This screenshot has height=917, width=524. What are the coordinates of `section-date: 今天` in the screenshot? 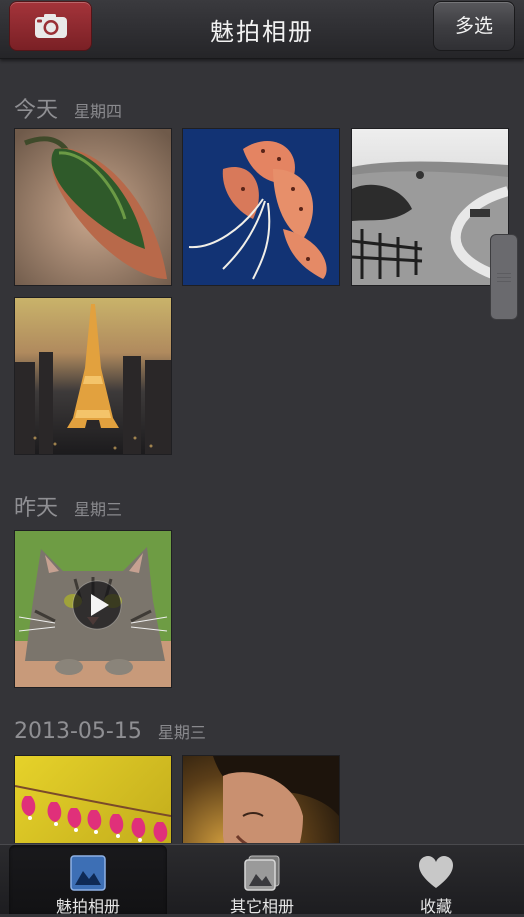 It's located at (36, 110).